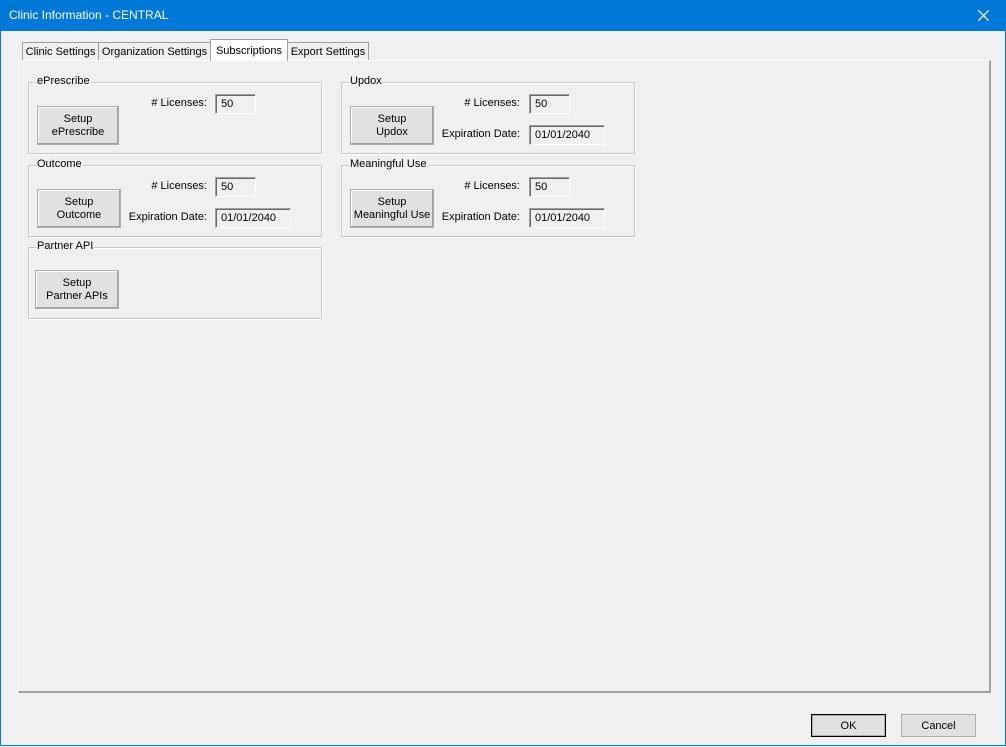 The width and height of the screenshot is (1006, 747). I want to click on group-title: Meaningful Use, so click(388, 164).